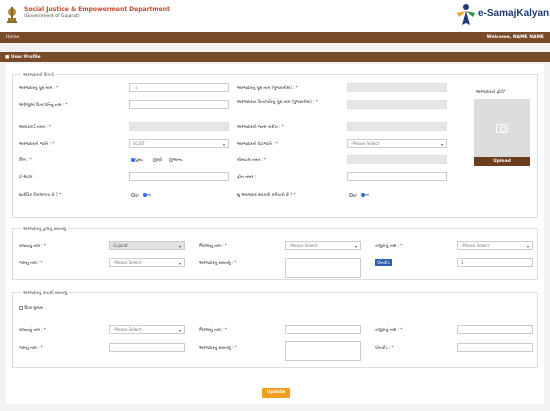 This screenshot has width=550, height=411. I want to click on permanent-address-legend: અરજદારનું કાયમી સરનામું, so click(45, 292).